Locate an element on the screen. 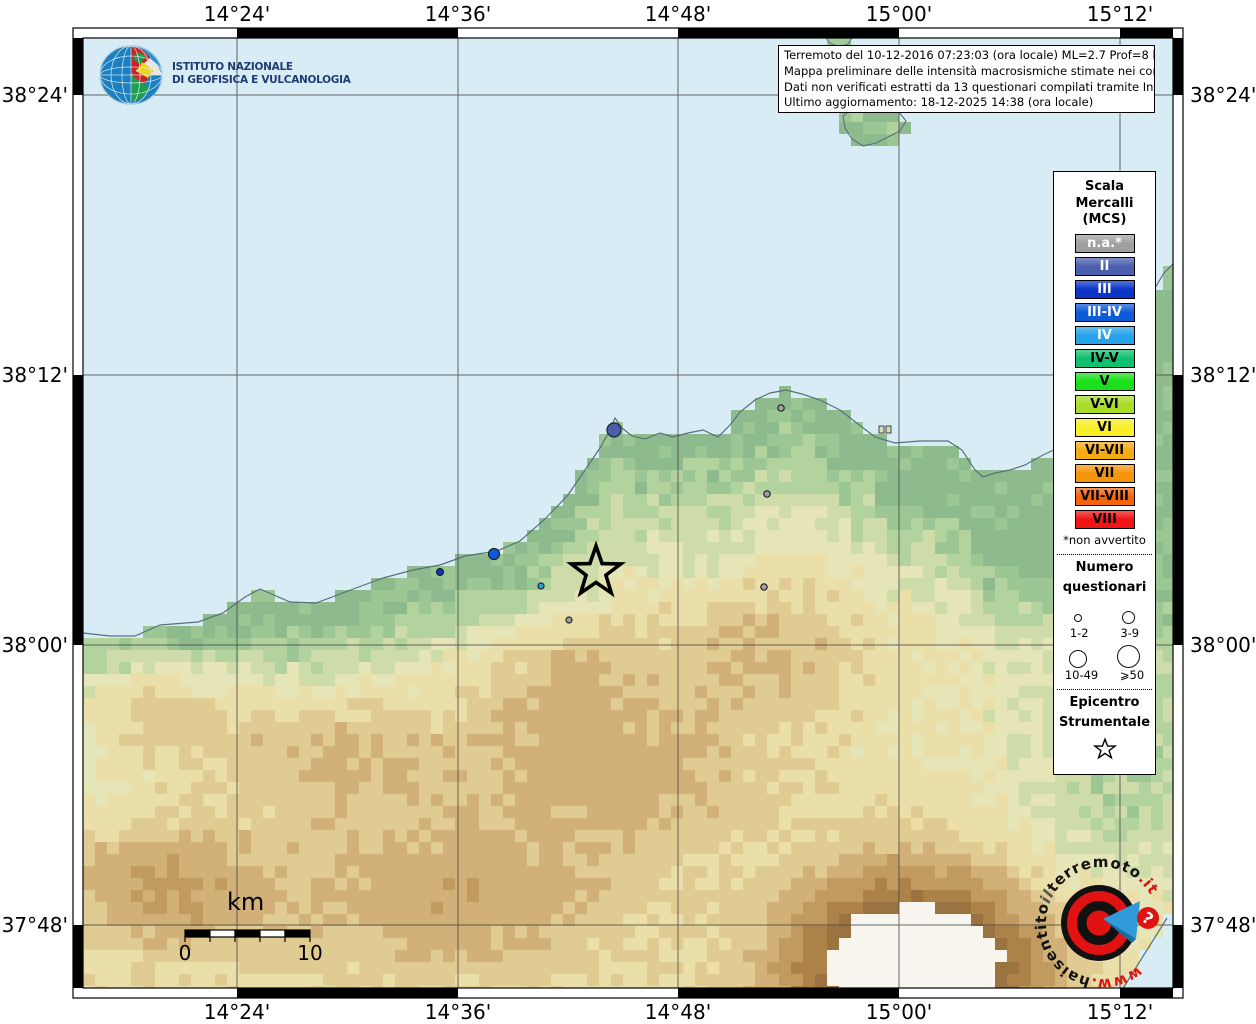 Image resolution: width=1256 pixels, height=1024 pixels. axis-label-bottom-3: 14°48' is located at coordinates (678, 1012).